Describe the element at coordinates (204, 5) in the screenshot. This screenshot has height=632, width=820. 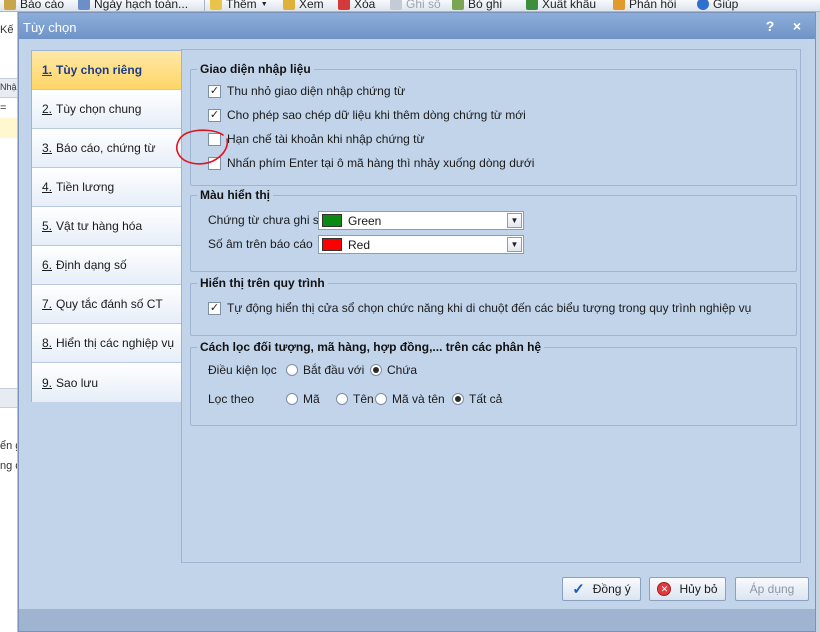
I see `toolbar-separator` at that location.